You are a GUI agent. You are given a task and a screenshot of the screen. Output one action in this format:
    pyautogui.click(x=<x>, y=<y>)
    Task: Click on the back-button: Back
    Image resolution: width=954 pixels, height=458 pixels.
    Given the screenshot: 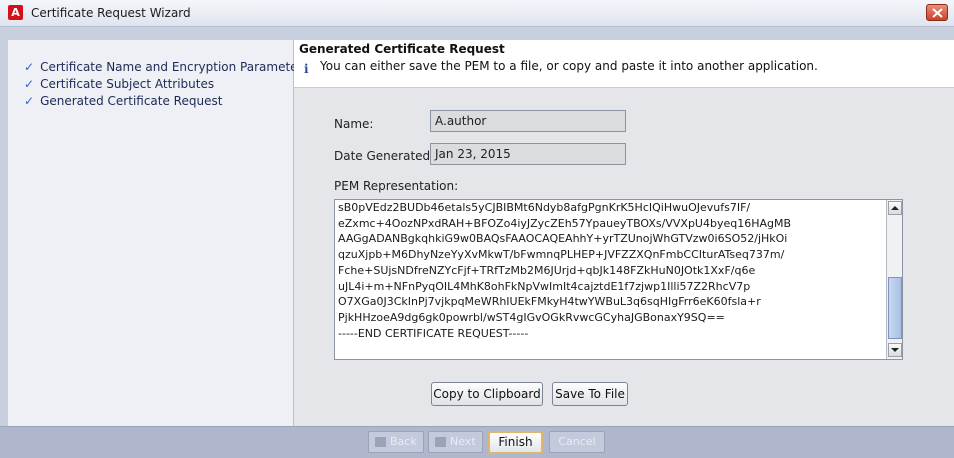 What is the action you would take?
    pyautogui.click(x=396, y=442)
    